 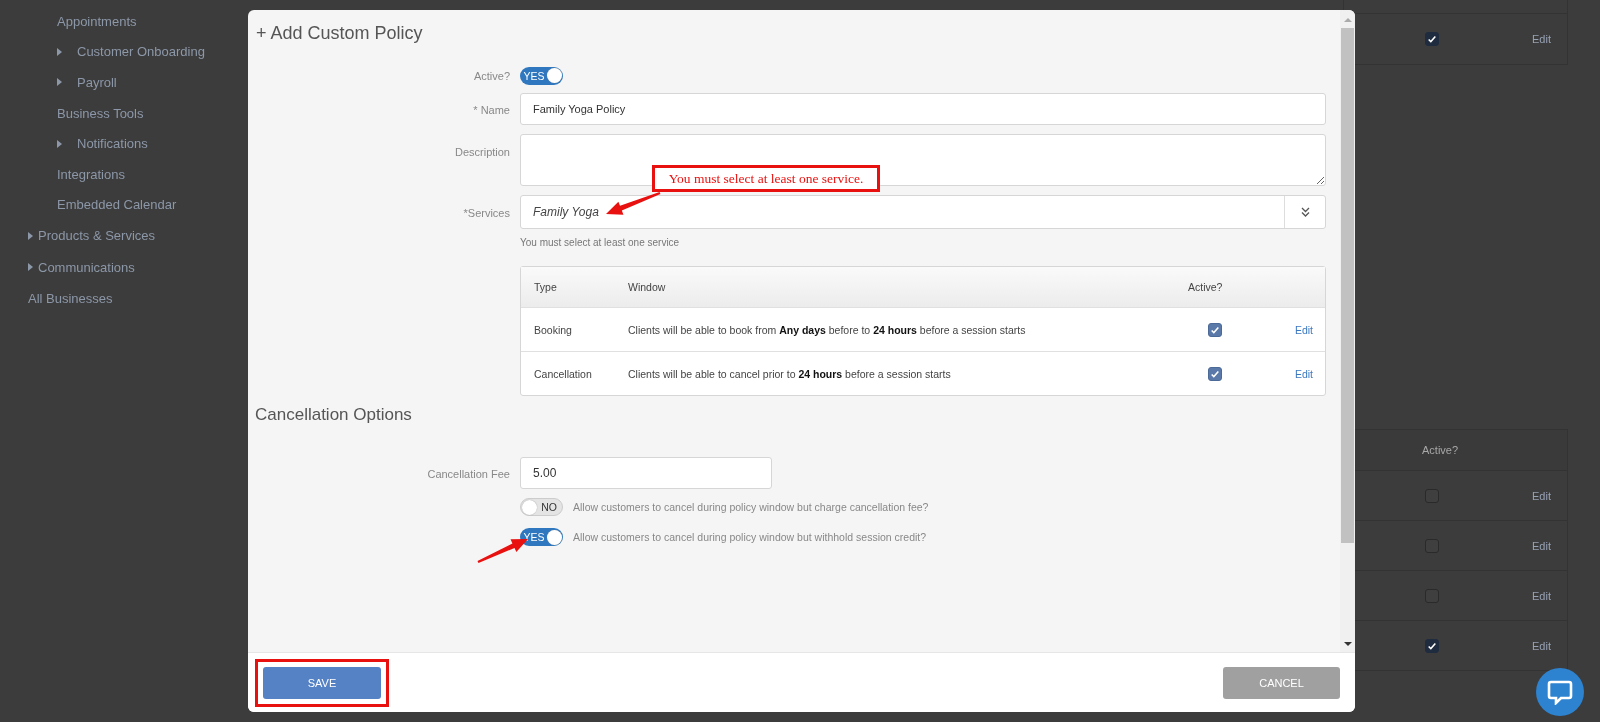 What do you see at coordinates (923, 212) in the screenshot?
I see `services-field: Family Yoga` at bounding box center [923, 212].